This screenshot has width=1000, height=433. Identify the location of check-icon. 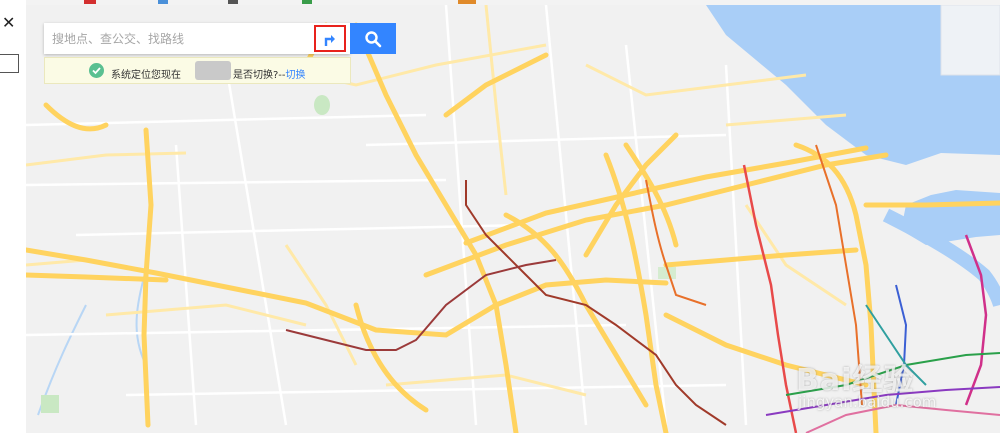
(96, 70).